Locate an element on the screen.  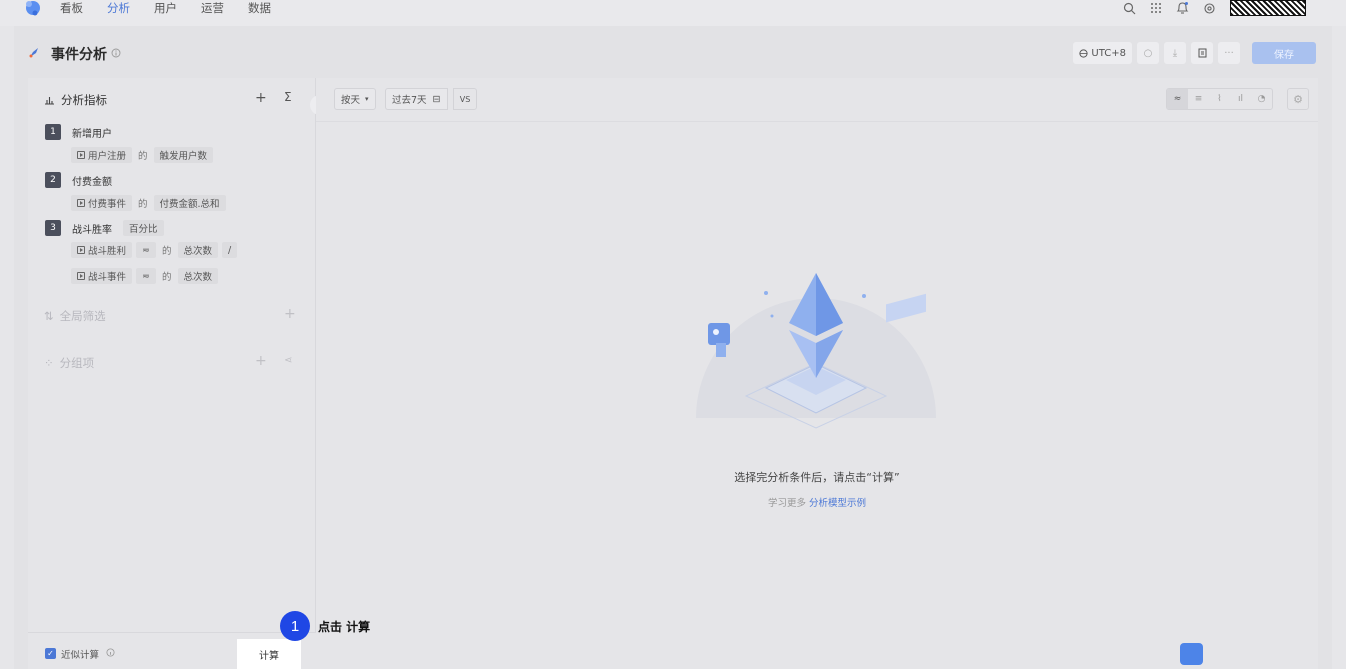
empty-state-message: 选择完分析条件后，请点击“计算” is located at coordinates (817, 477).